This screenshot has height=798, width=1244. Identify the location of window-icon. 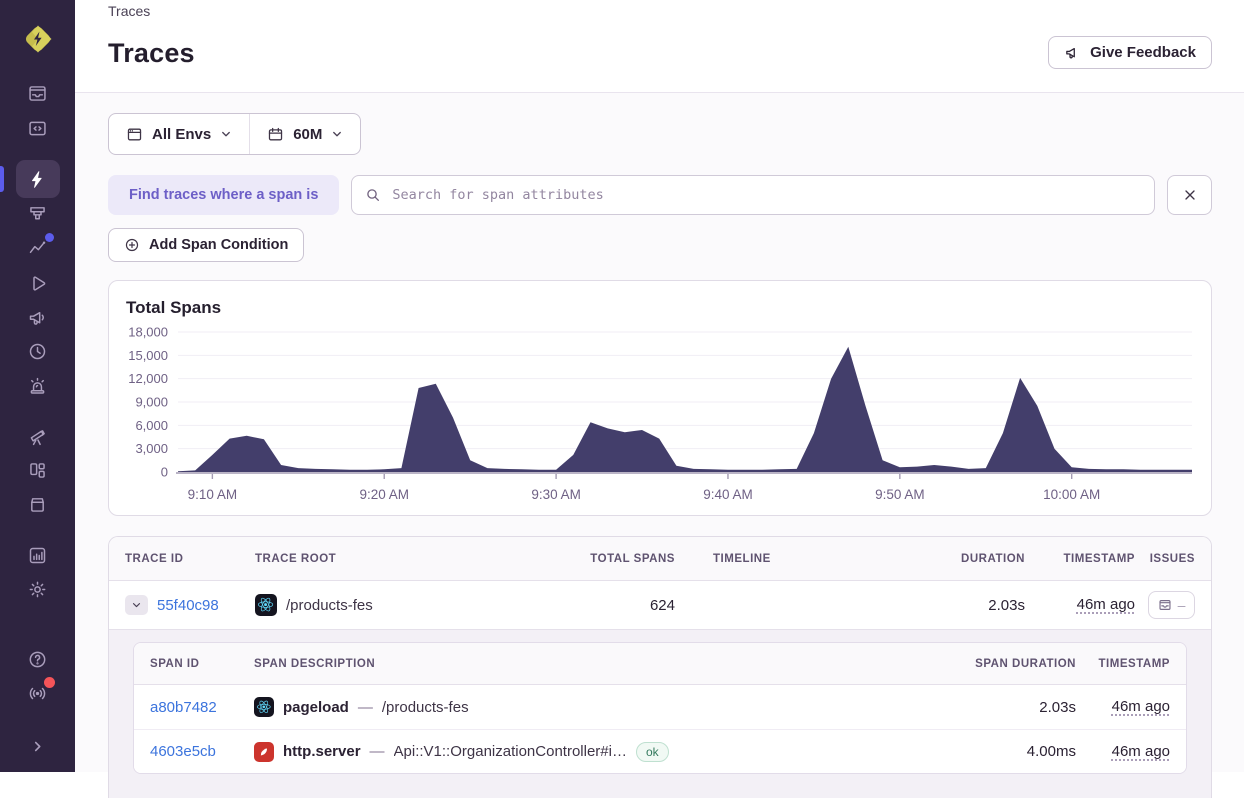
(134, 134).